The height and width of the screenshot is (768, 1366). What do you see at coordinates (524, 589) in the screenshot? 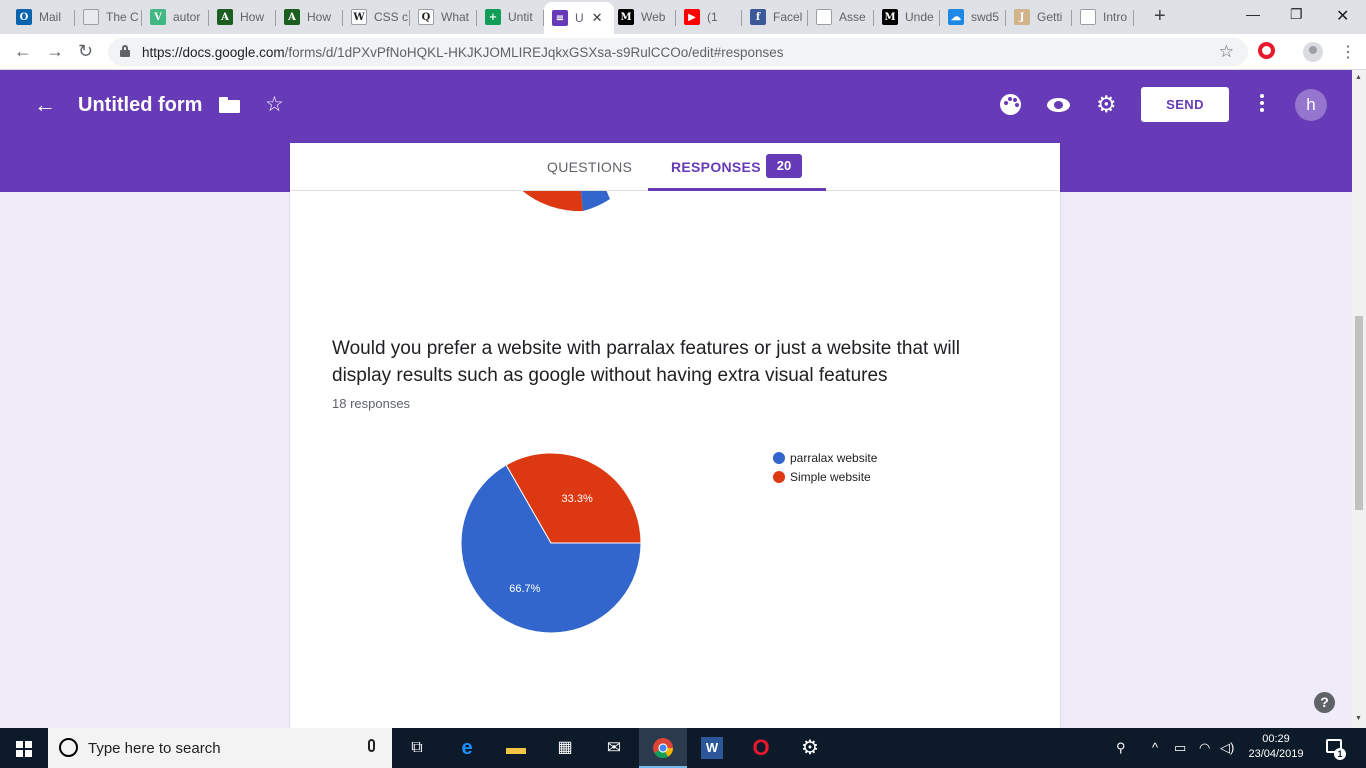
I see `pie-data-label: 66.7%` at bounding box center [524, 589].